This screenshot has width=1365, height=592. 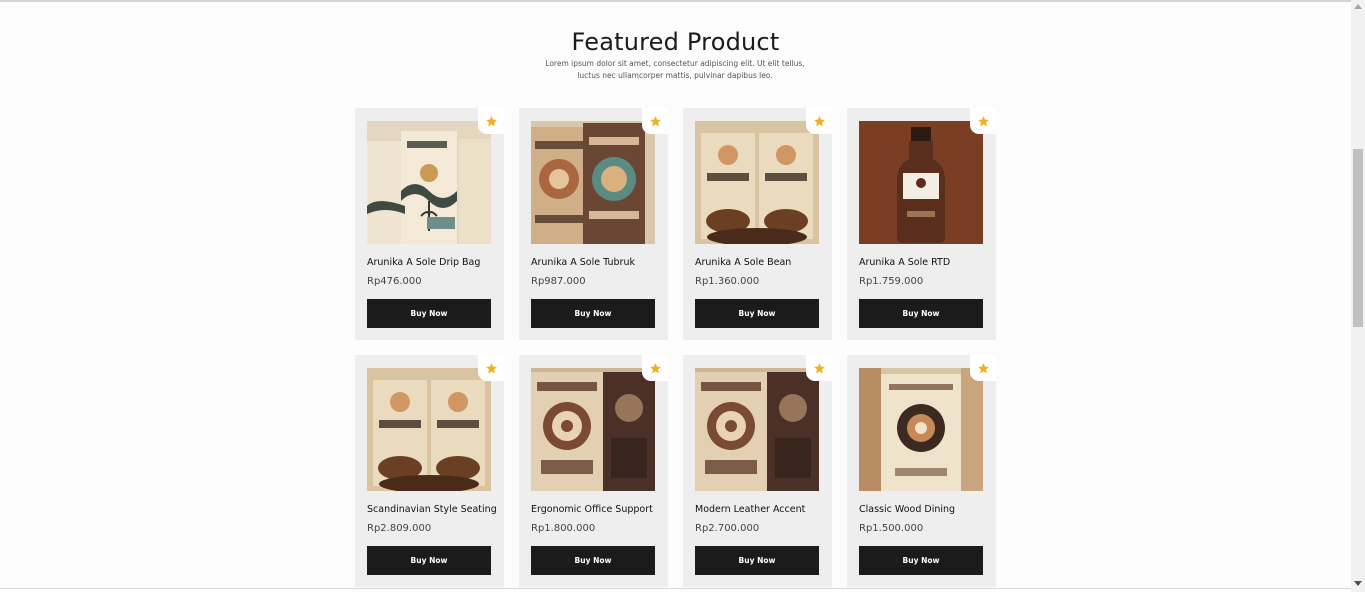 I want to click on product-price: Rp1.360.000, so click(x=727, y=281).